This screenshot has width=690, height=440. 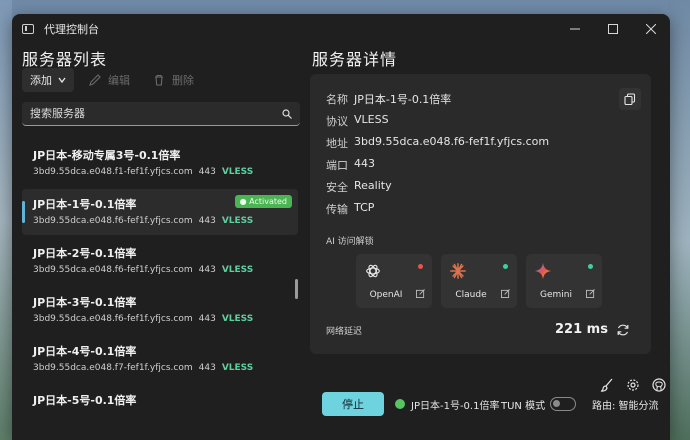 What do you see at coordinates (113, 368) in the screenshot?
I see `address-text: 3bd9.55dca.e048.f7-fef1f.yfjcs.com` at bounding box center [113, 368].